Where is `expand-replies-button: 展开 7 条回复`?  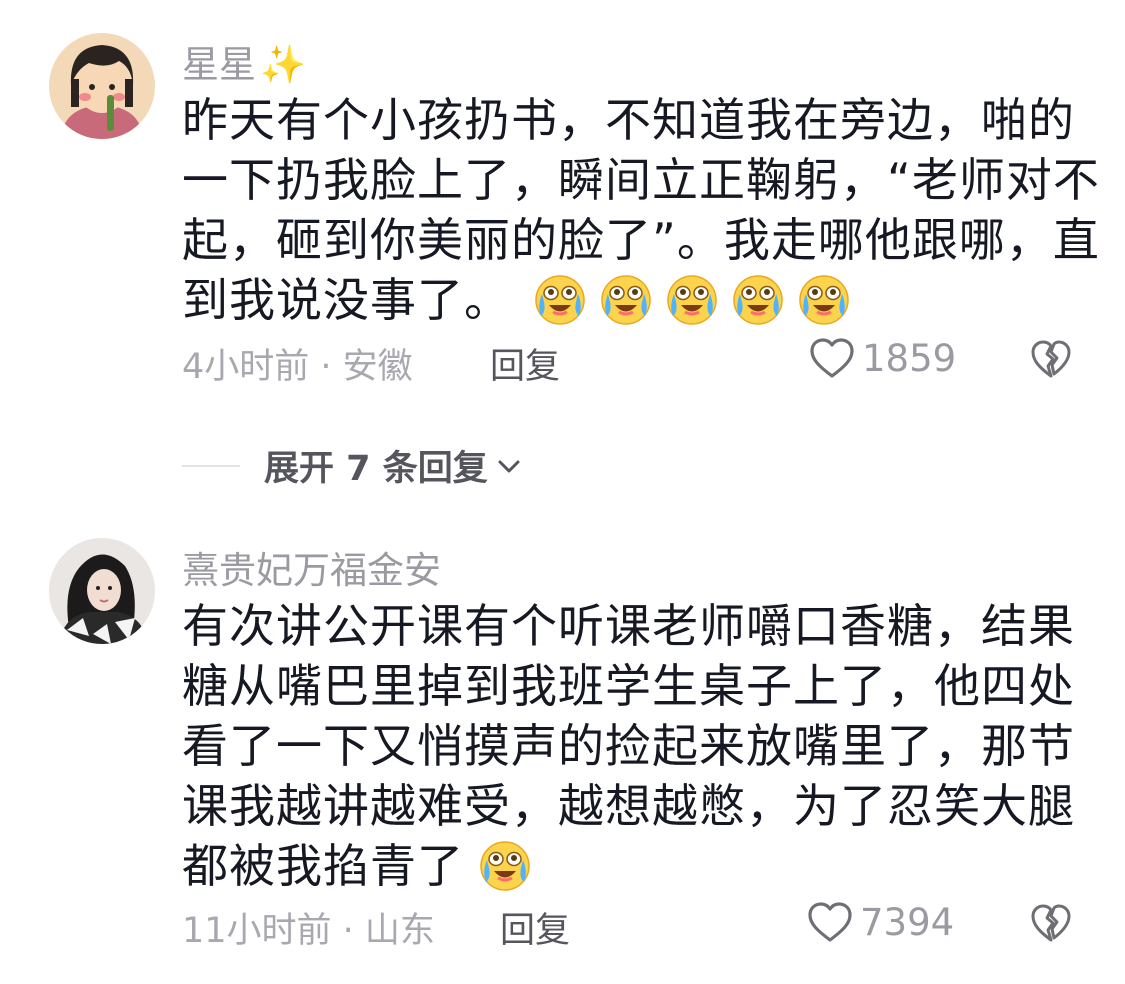
expand-replies-button: 展开 7 条回复 is located at coordinates (353, 465).